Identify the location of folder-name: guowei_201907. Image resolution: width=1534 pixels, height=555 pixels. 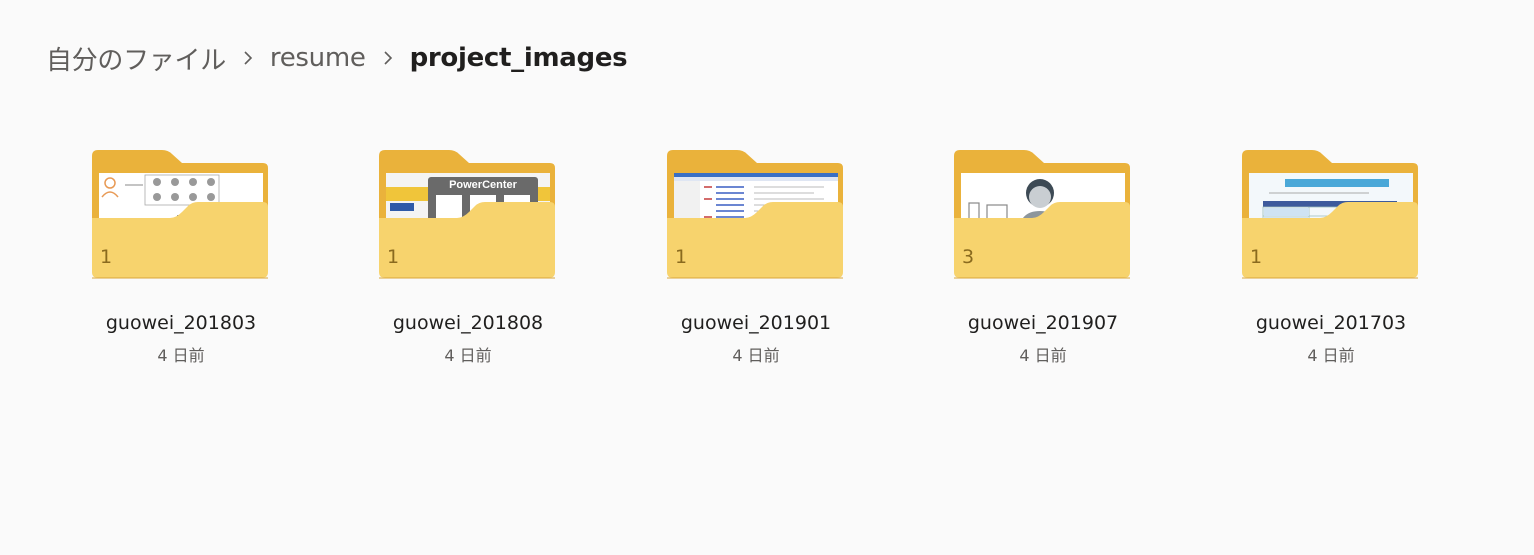
(1043, 323).